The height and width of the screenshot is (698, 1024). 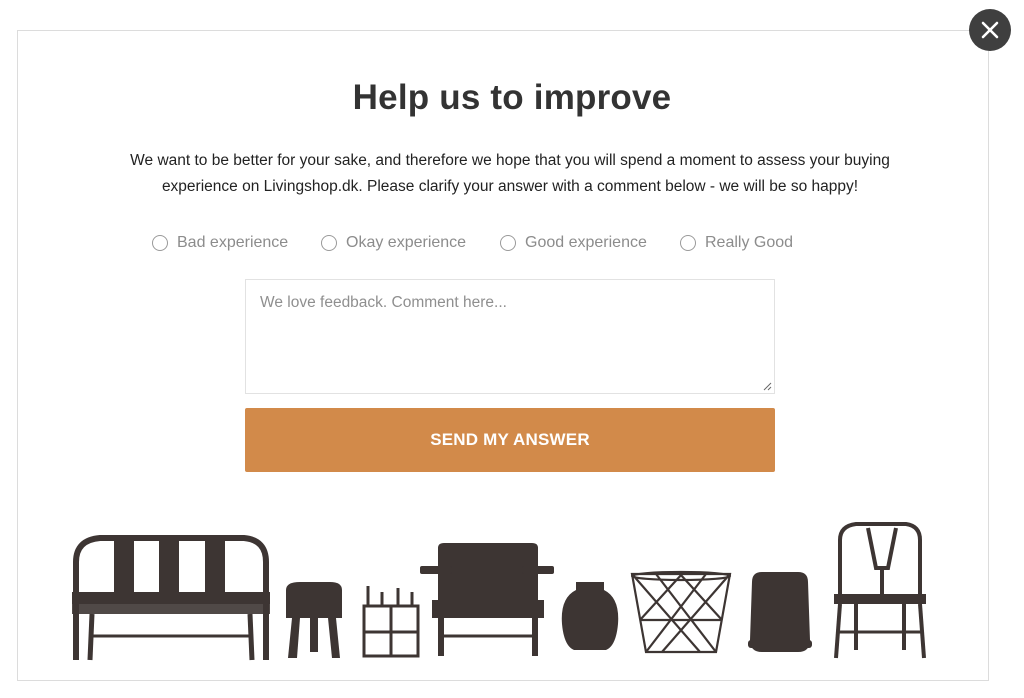 I want to click on vase-icon, so click(x=590, y=616).